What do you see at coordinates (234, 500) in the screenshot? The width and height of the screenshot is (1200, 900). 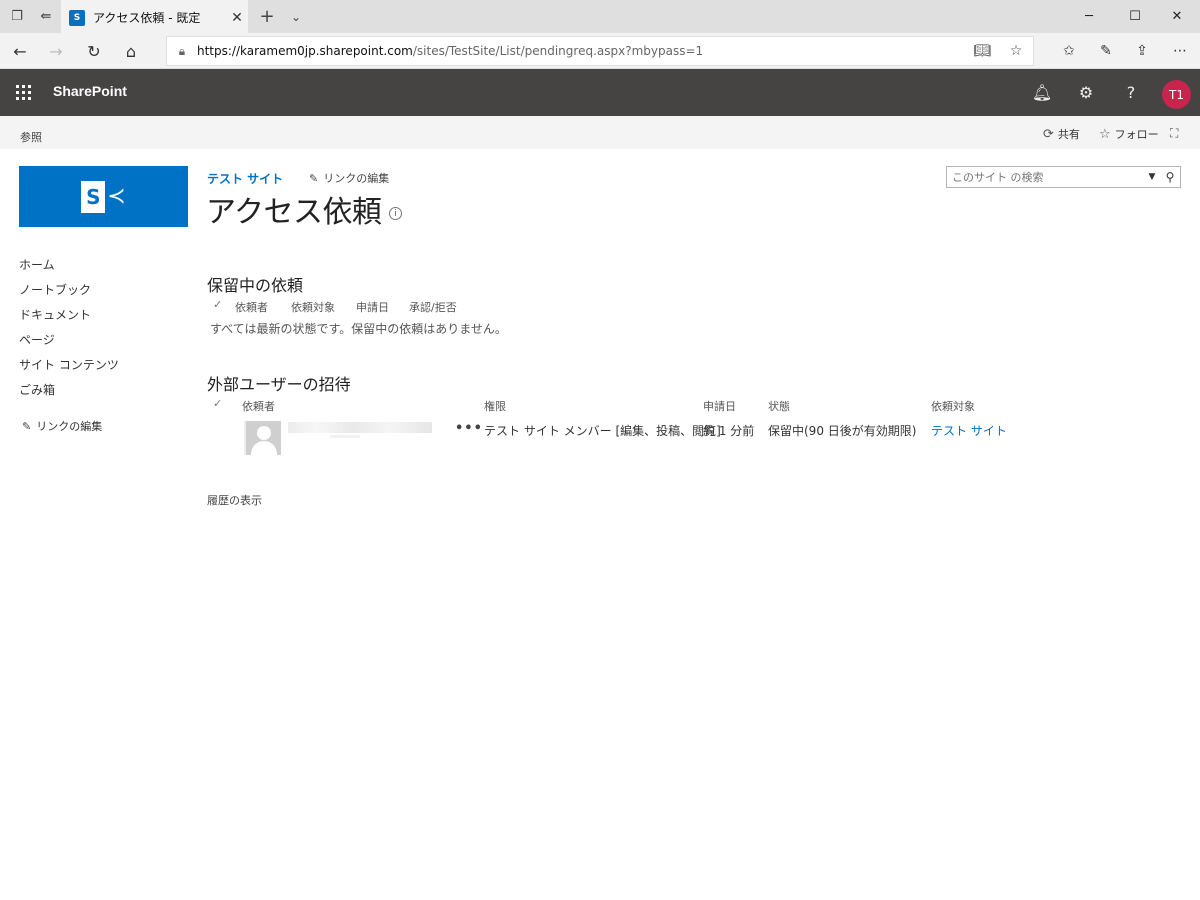 I see `show-history-link: 履歴の表示` at bounding box center [234, 500].